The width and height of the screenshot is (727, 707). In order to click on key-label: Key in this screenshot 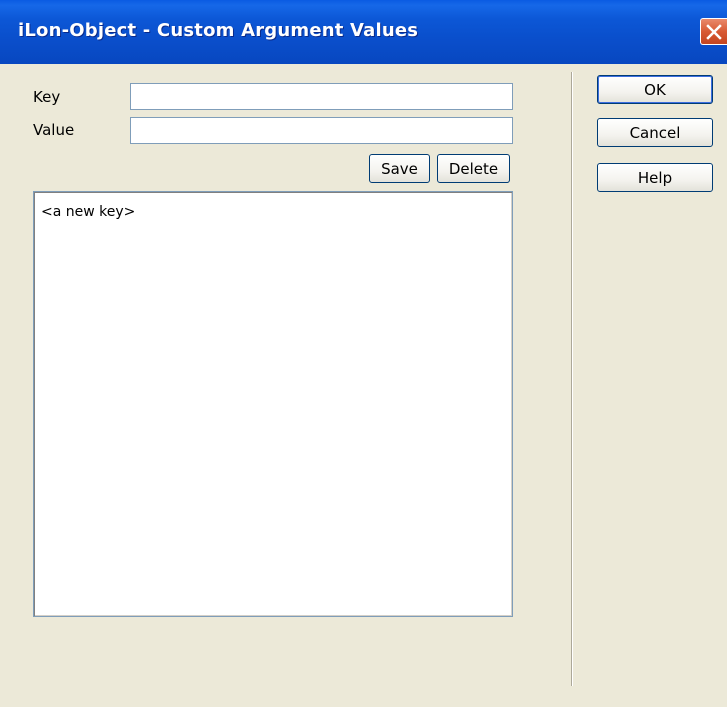, I will do `click(47, 97)`.